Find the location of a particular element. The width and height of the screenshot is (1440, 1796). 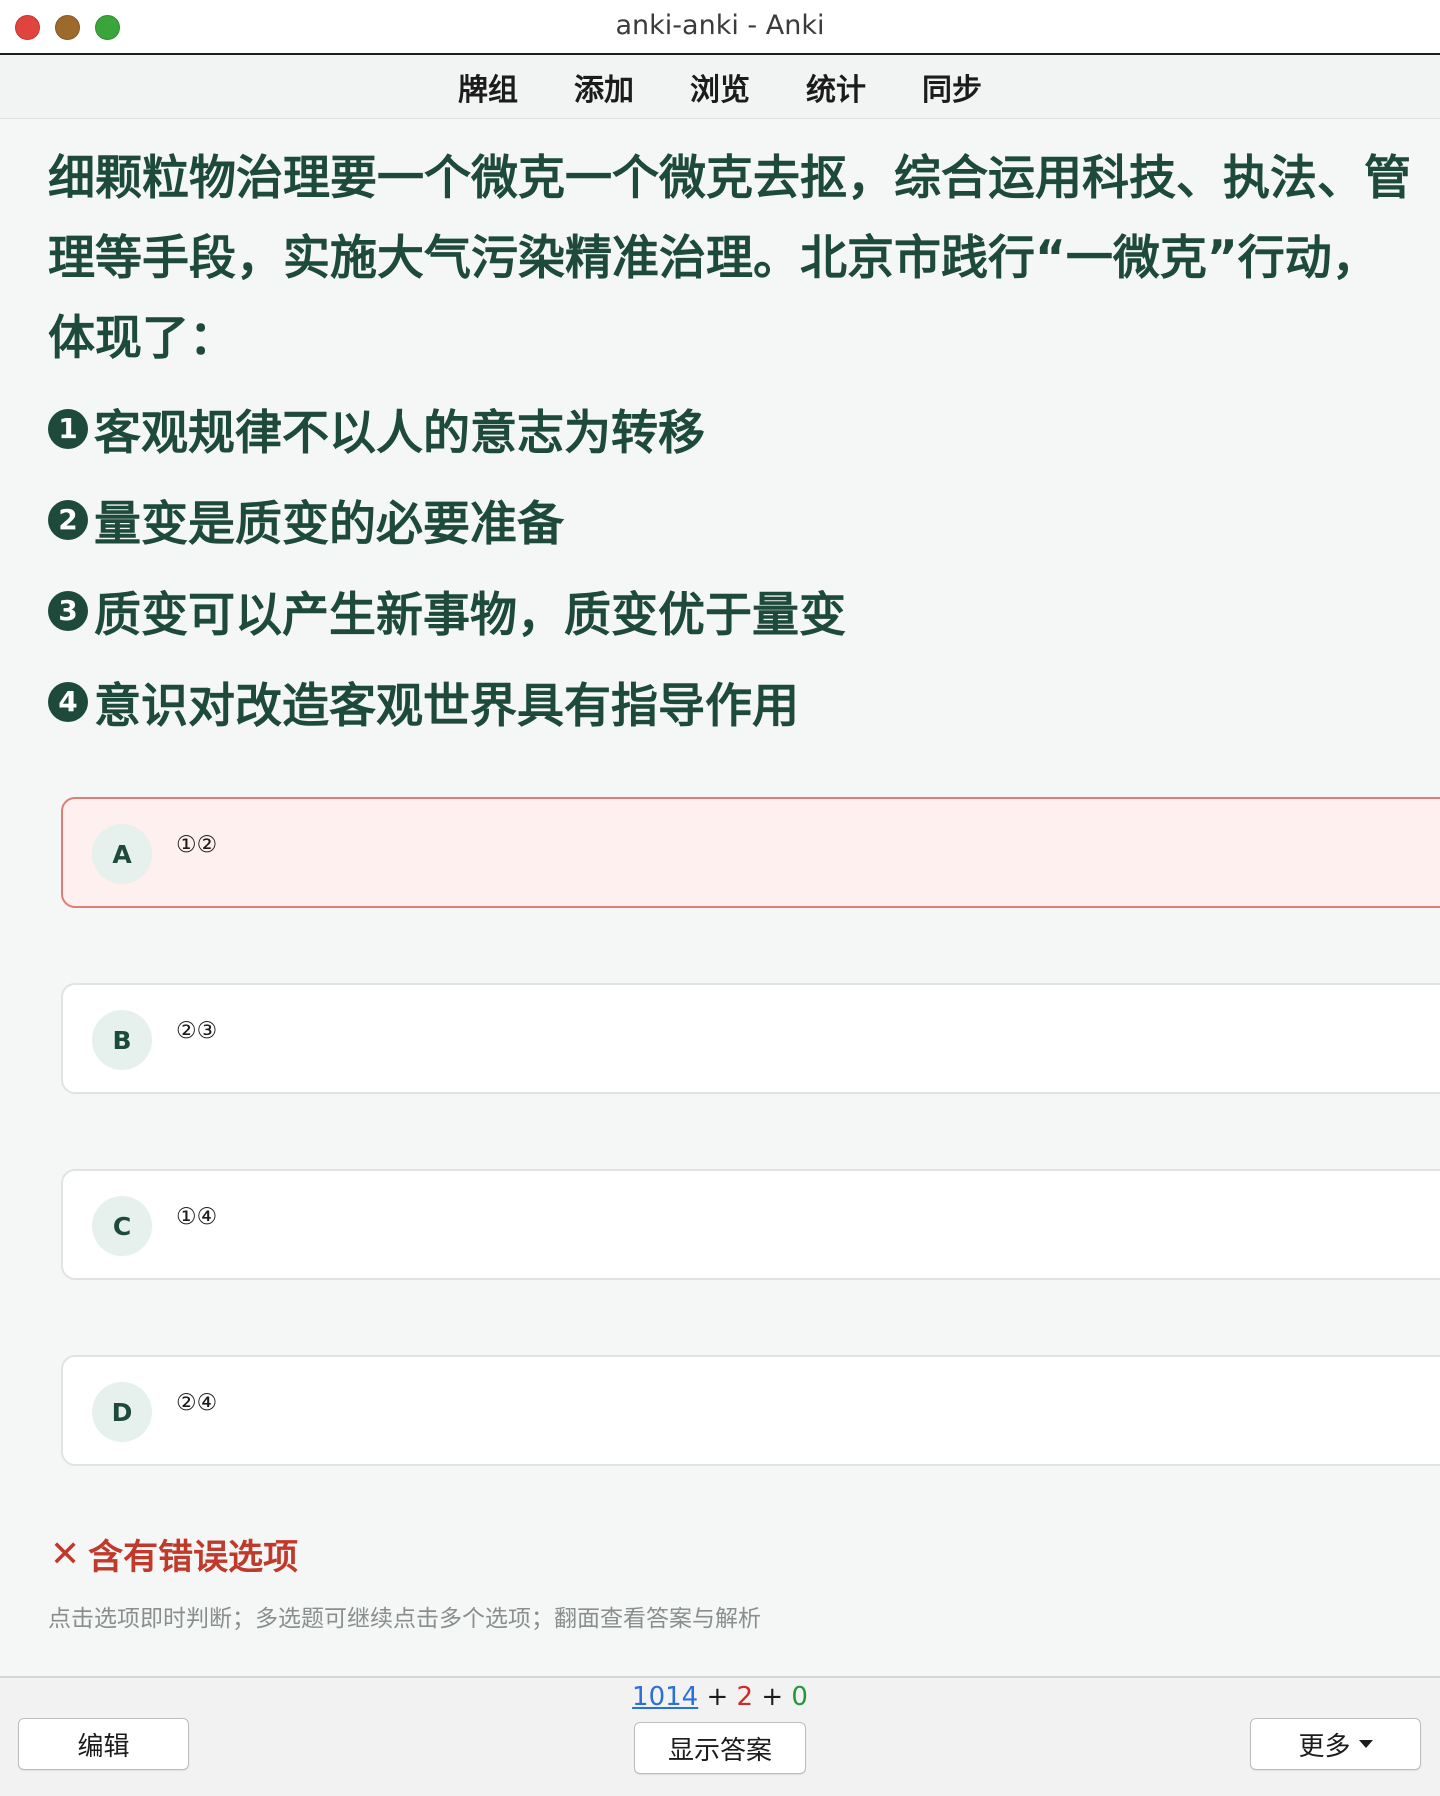

caret-down-icon is located at coordinates (1365, 1744).